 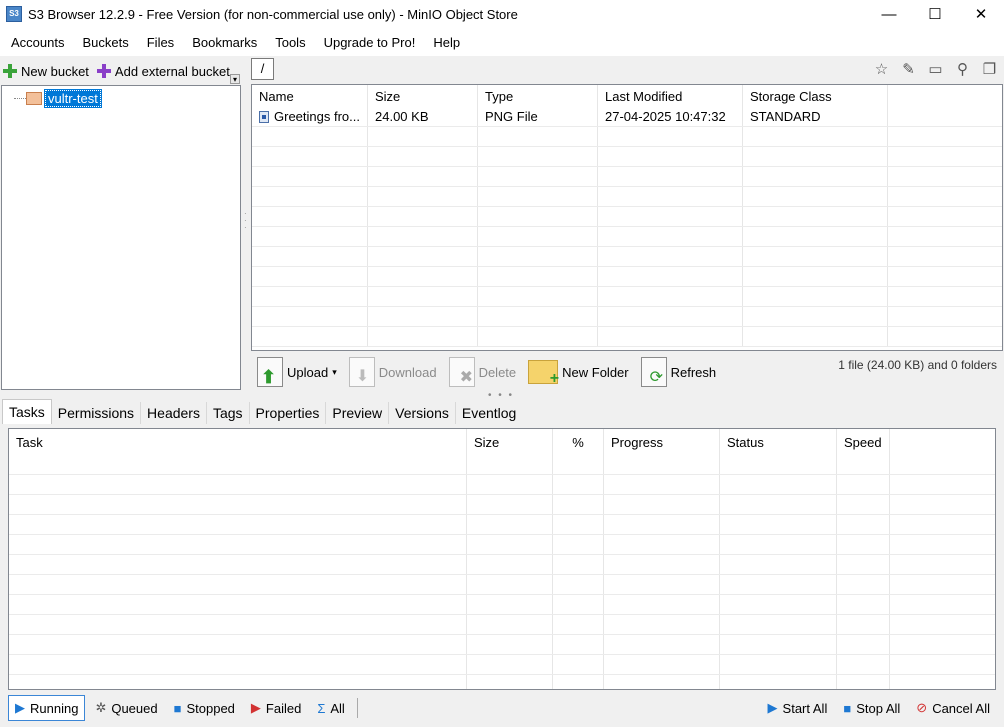 What do you see at coordinates (962, 69) in the screenshot?
I see `filter-icon: ⚲` at bounding box center [962, 69].